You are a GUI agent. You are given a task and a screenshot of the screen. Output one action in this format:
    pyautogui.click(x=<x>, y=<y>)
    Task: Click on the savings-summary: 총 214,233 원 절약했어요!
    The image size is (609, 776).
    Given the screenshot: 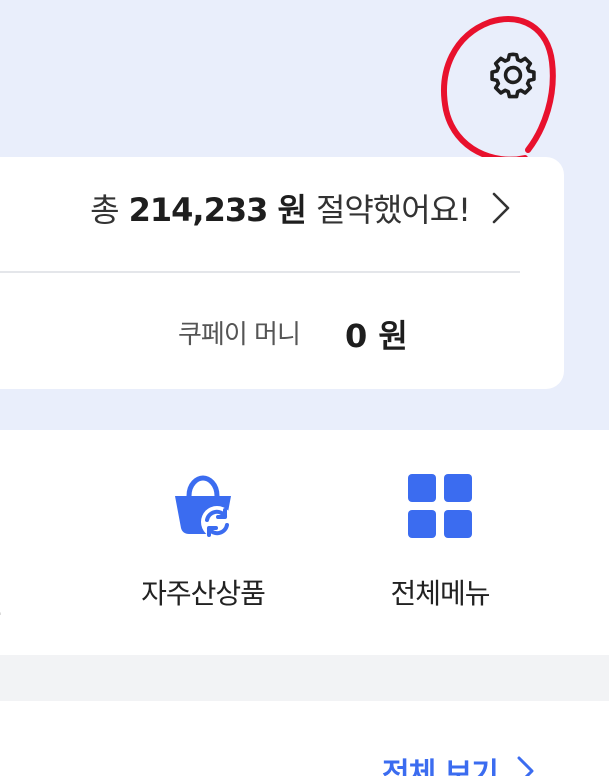 What is the action you would take?
    pyautogui.click(x=301, y=208)
    